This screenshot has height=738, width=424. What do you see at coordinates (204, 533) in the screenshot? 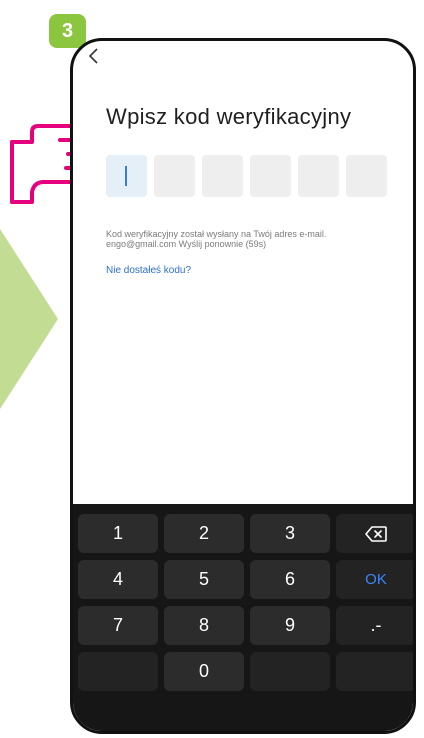
I see `key-2: 2` at bounding box center [204, 533].